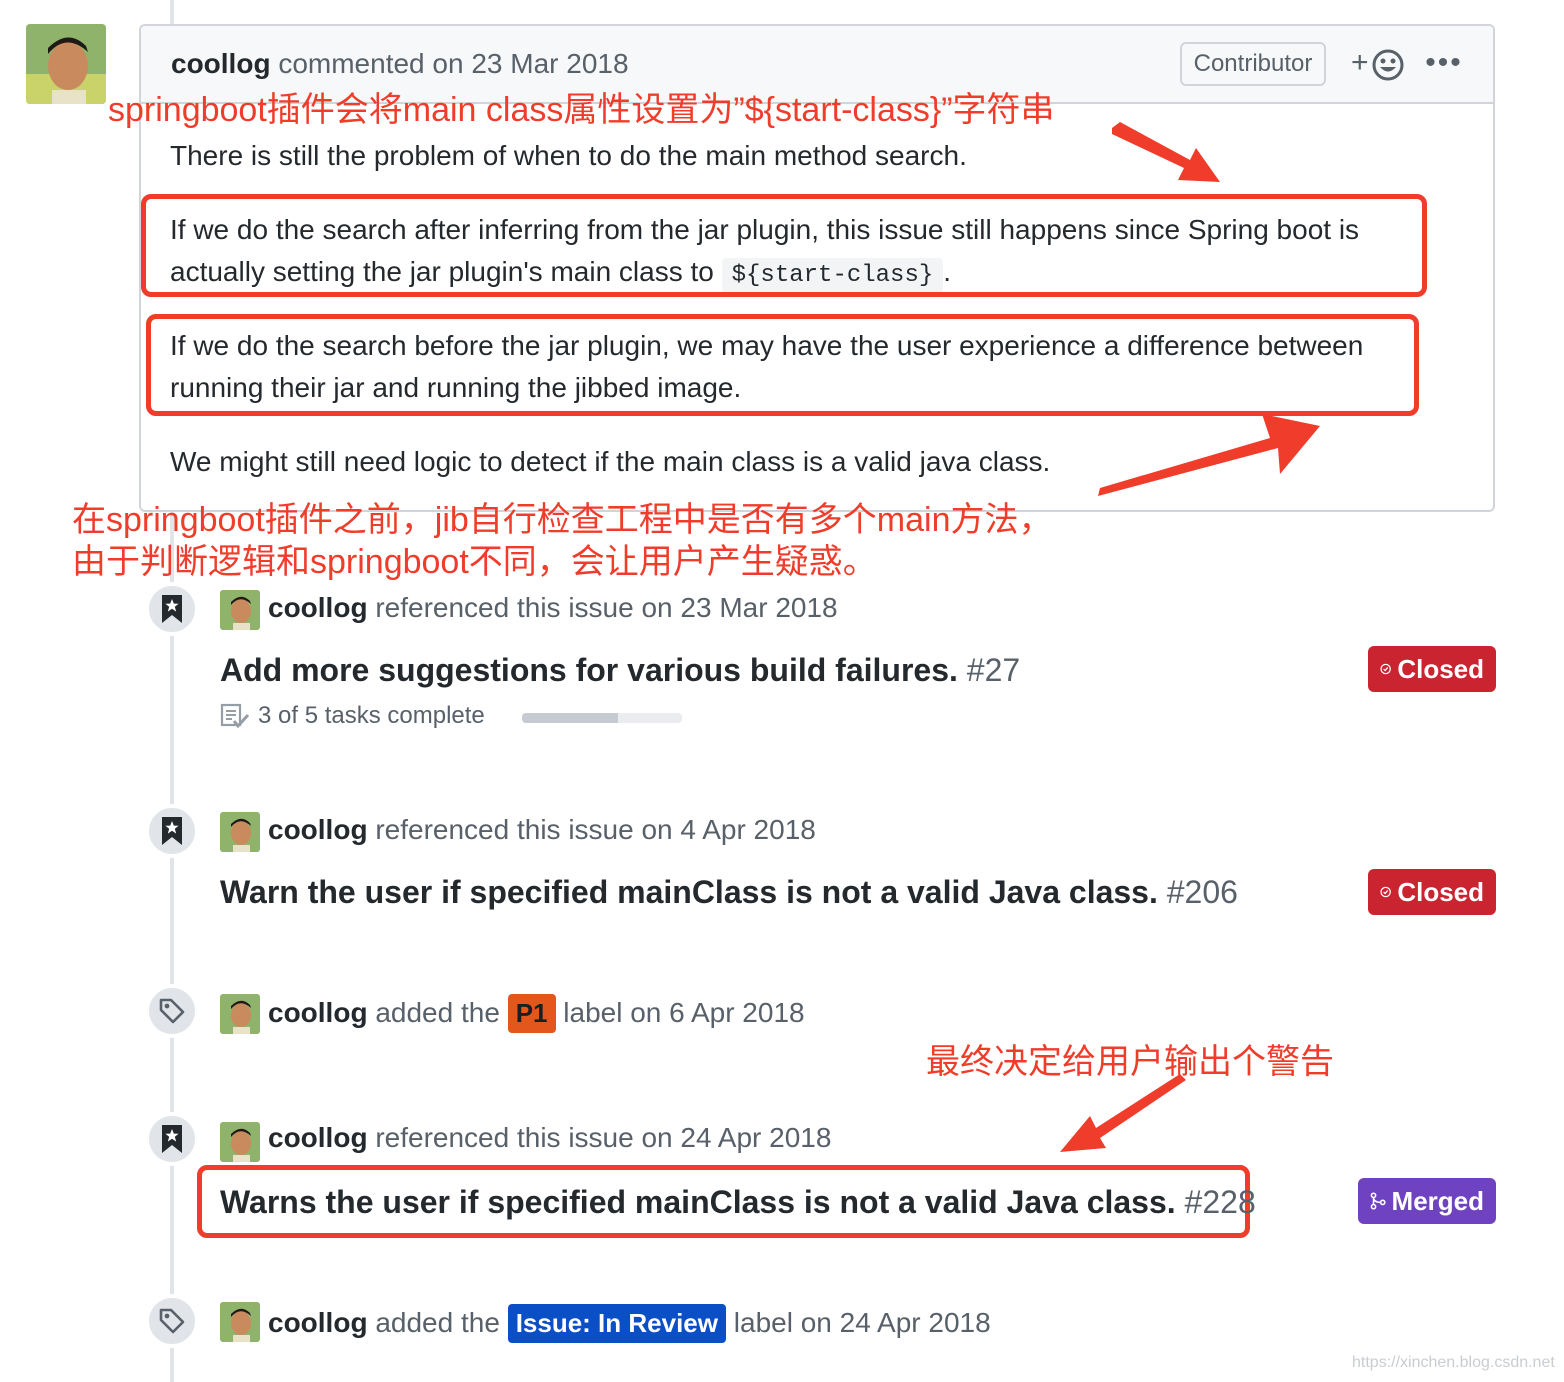 The height and width of the screenshot is (1382, 1564). I want to click on task-progress: 3 of 5 tasks complete, so click(352, 716).